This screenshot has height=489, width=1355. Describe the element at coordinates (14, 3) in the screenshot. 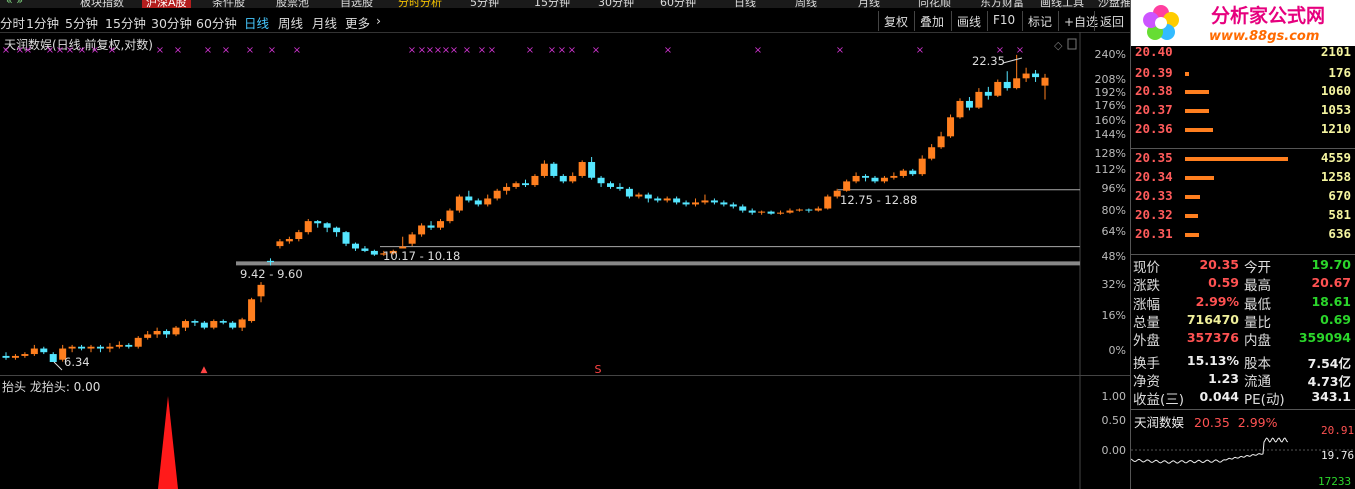

I see `strip-scroll-icon: « »` at that location.